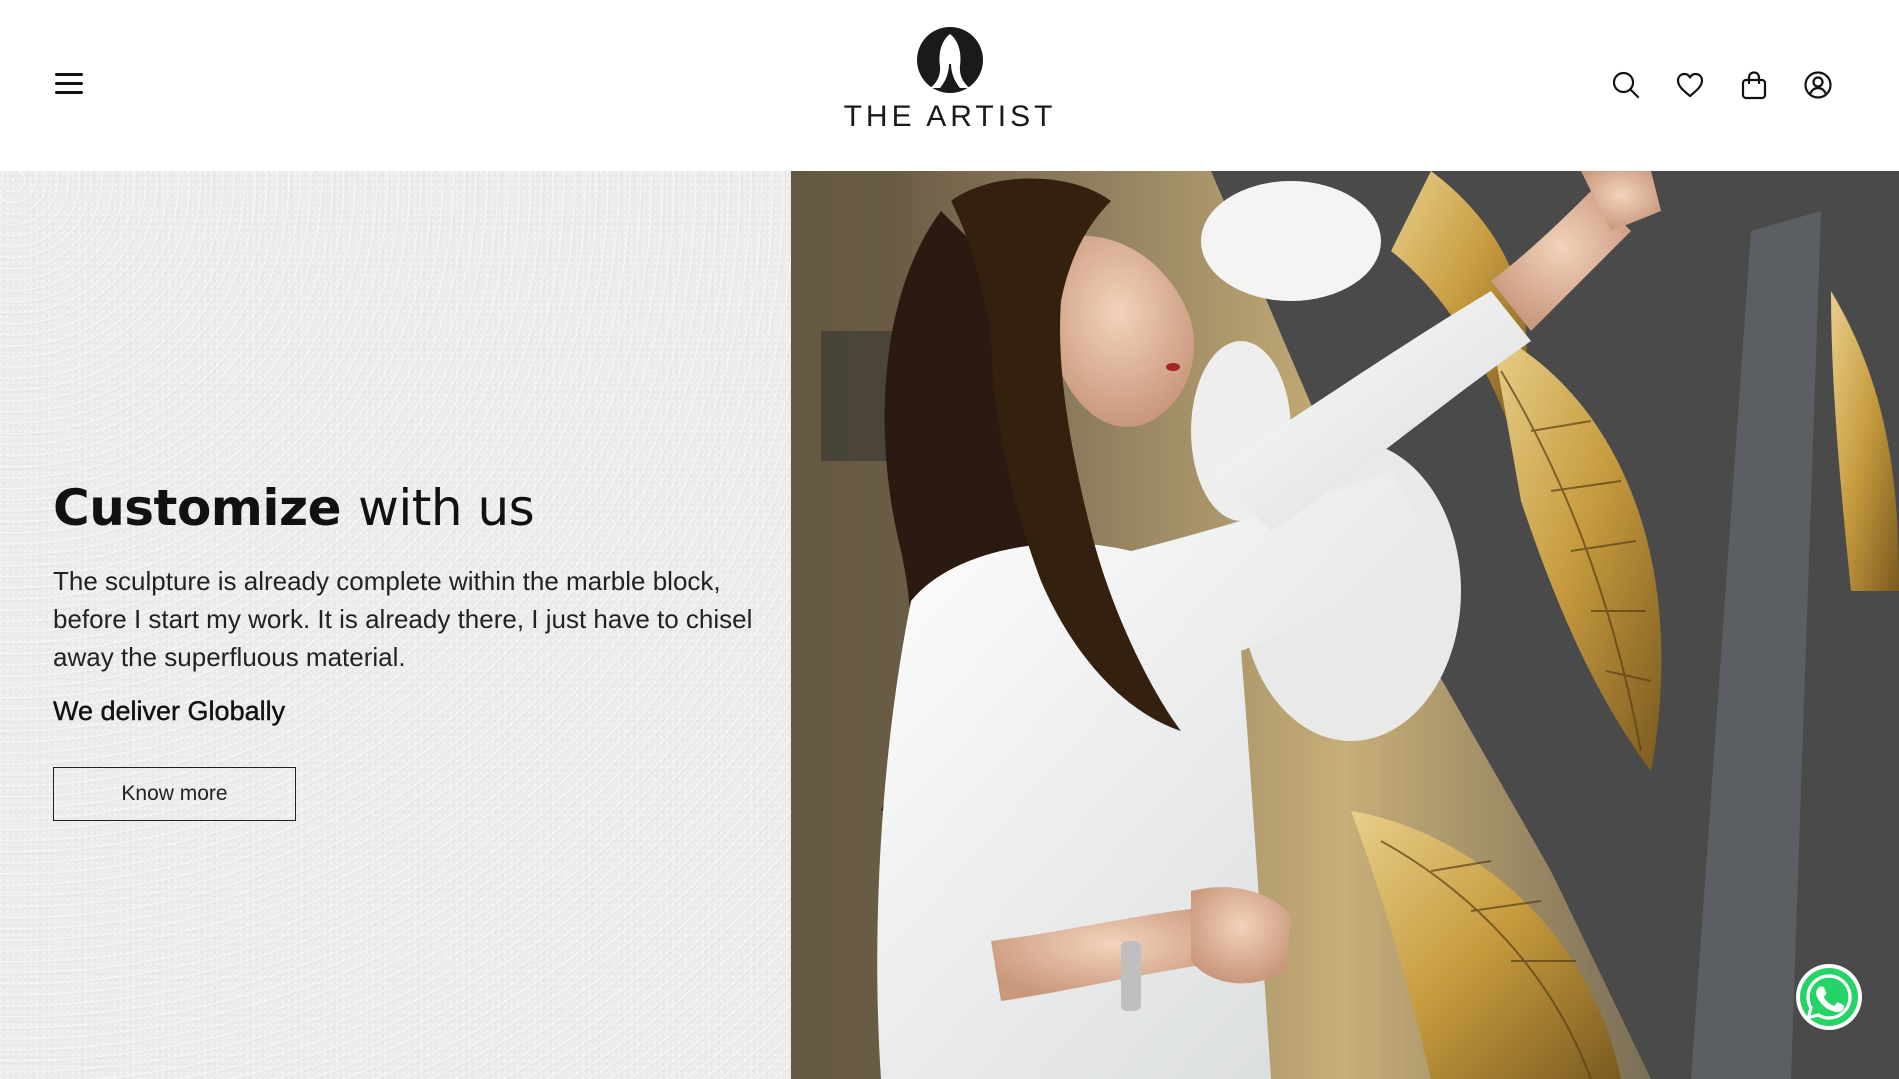 The image size is (1899, 1079). What do you see at coordinates (197, 508) in the screenshot?
I see `hero-title-bold: Customize` at bounding box center [197, 508].